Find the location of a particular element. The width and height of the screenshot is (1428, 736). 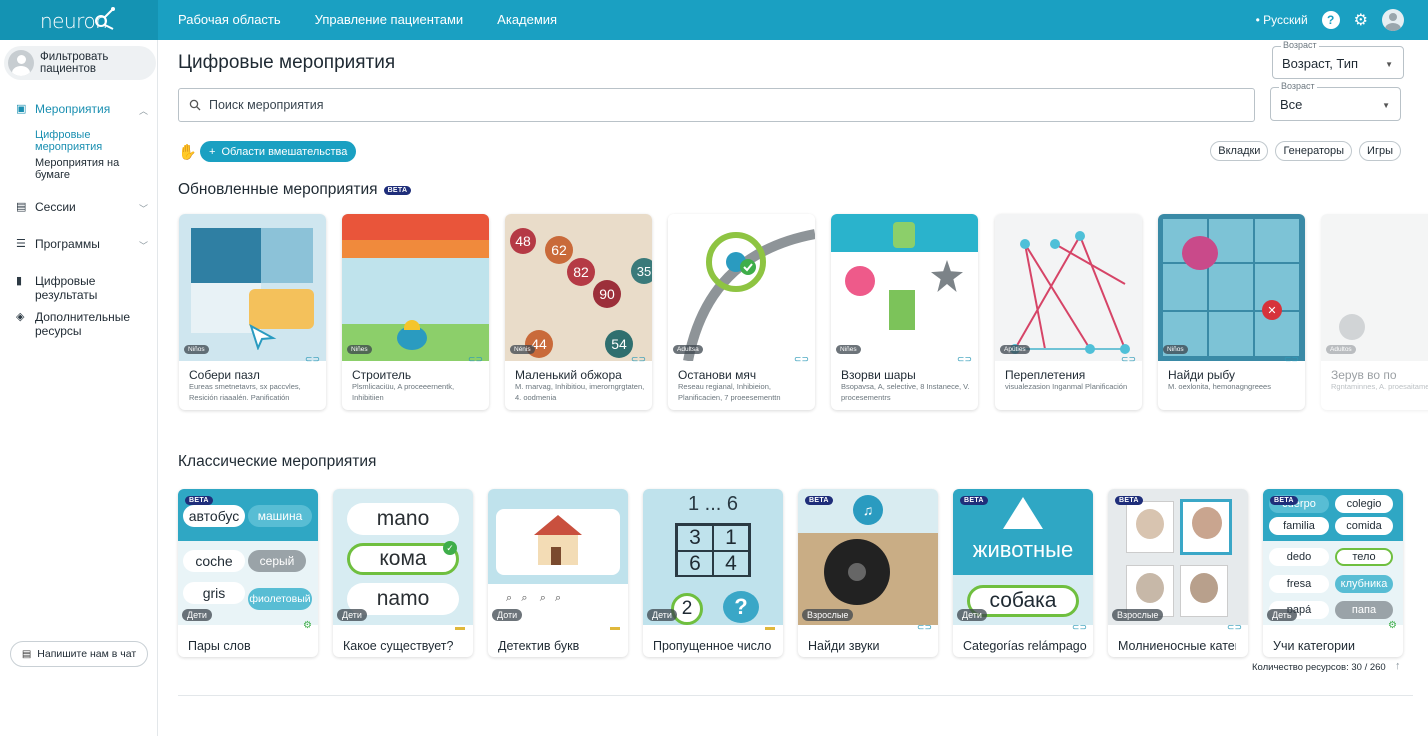

search-icon is located at coordinates (195, 105).